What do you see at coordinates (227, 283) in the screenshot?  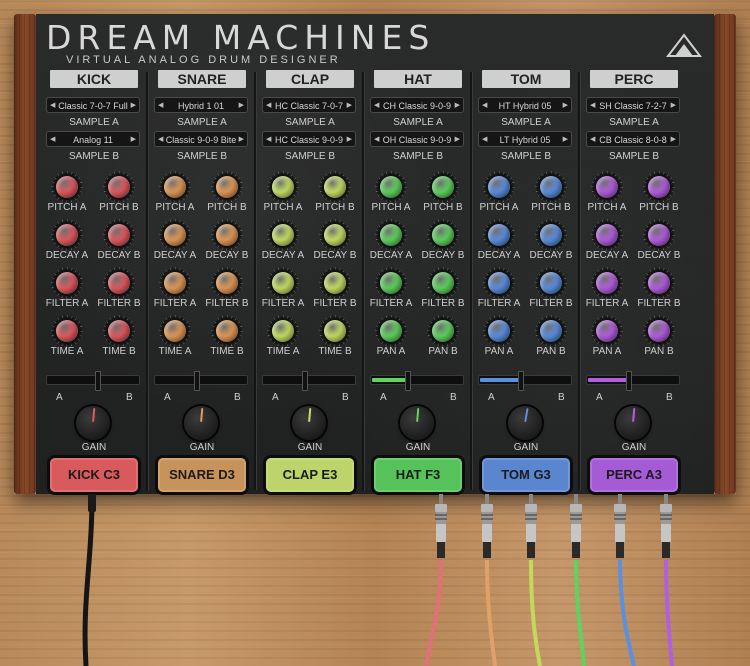 I see `snare-knob-filter-b` at bounding box center [227, 283].